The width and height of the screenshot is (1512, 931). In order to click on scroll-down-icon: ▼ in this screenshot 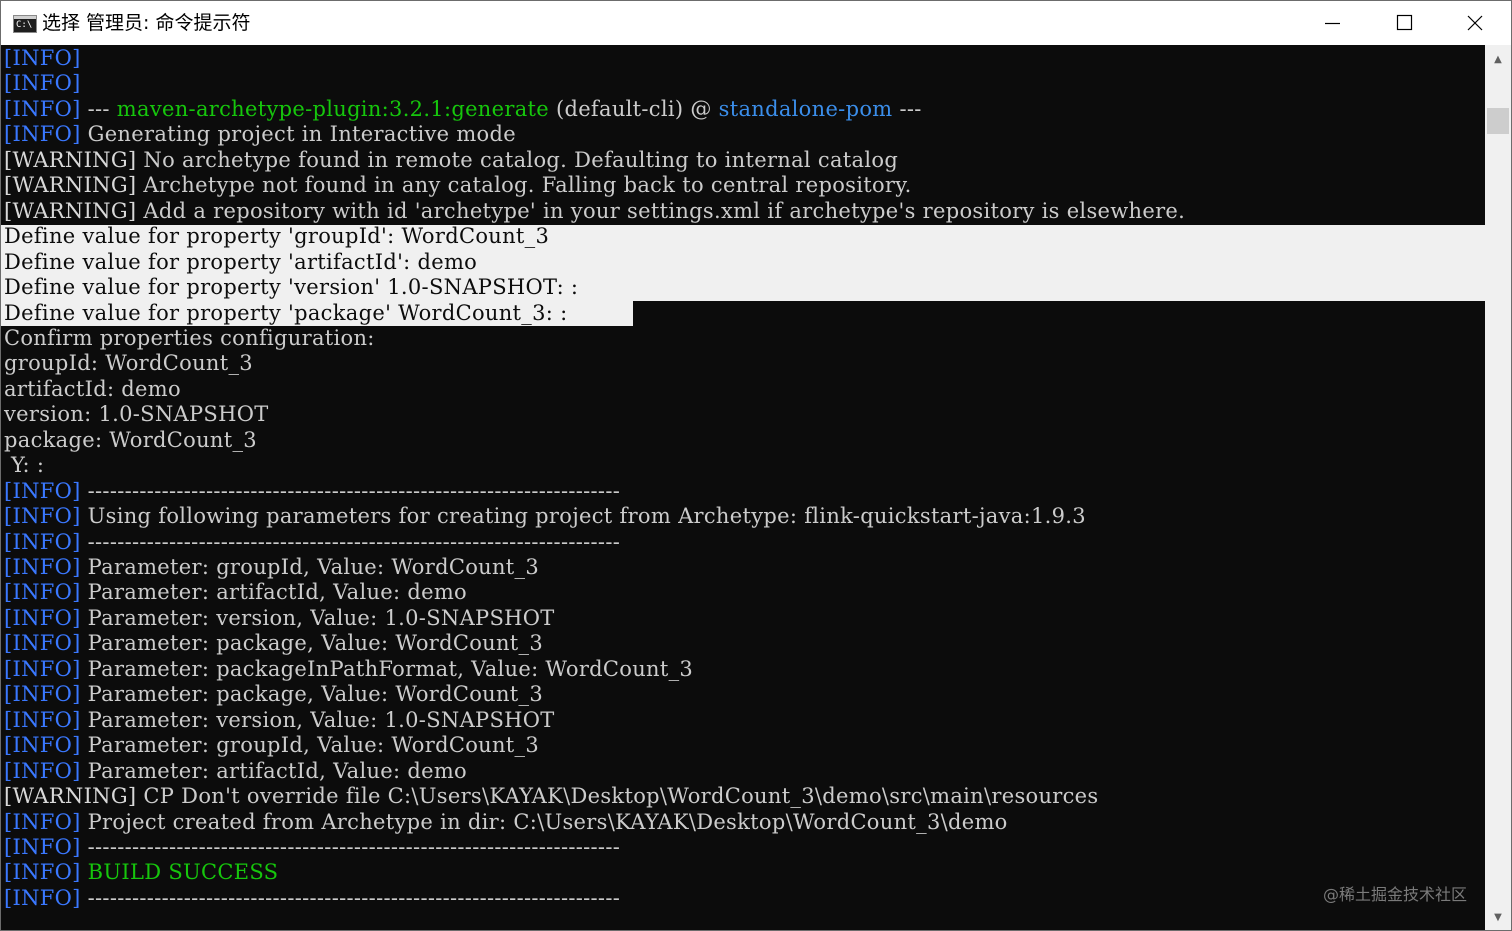, I will do `click(1498, 917)`.